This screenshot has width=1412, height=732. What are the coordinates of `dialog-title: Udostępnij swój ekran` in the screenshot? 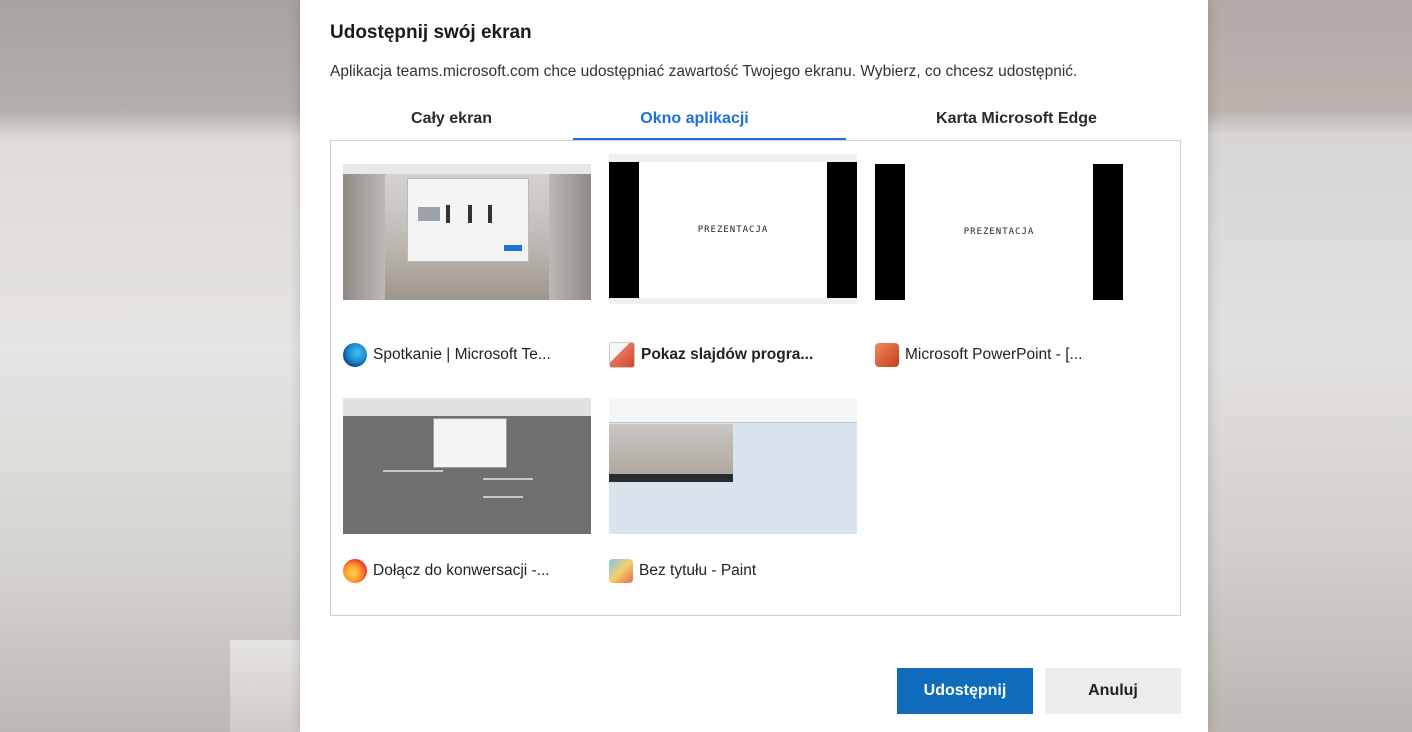 It's located at (431, 32).